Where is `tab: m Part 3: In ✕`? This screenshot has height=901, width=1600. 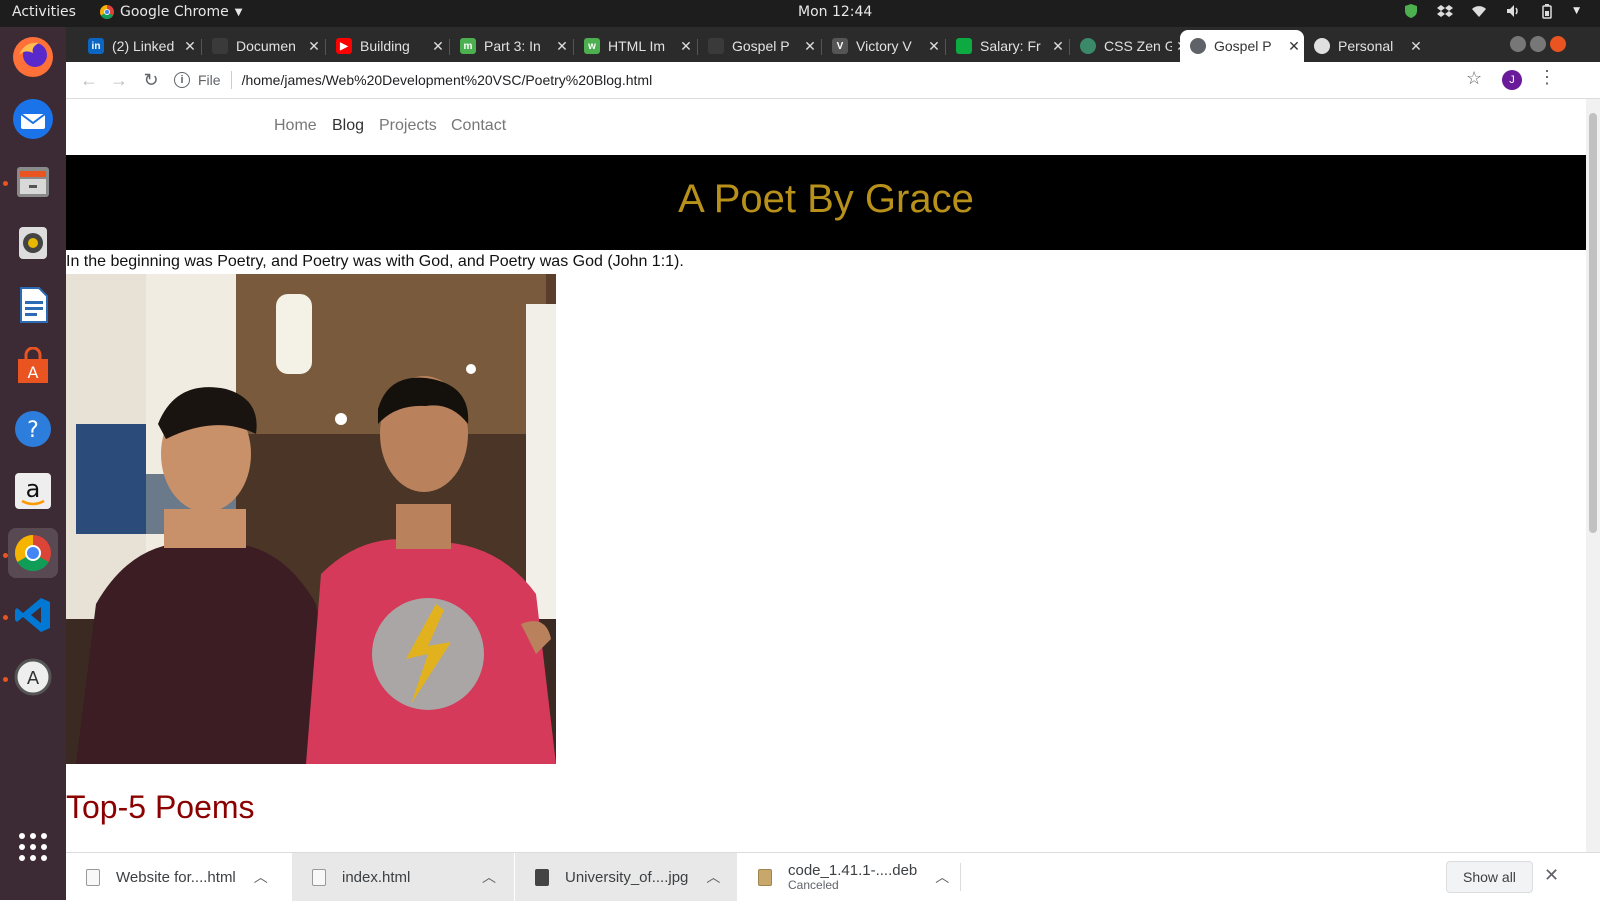 tab: m Part 3: In ✕ is located at coordinates (511, 46).